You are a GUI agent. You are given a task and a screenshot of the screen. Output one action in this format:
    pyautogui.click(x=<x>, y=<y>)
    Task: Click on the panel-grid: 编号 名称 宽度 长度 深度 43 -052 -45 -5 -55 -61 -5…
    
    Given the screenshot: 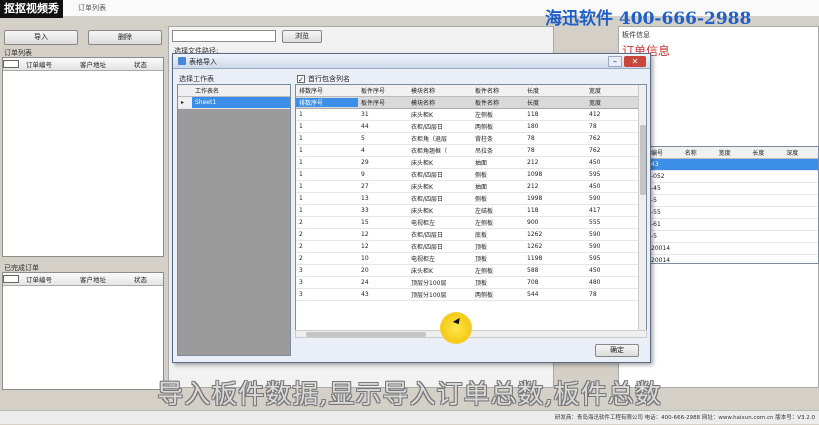 What is the action you would take?
    pyautogui.click(x=733, y=205)
    